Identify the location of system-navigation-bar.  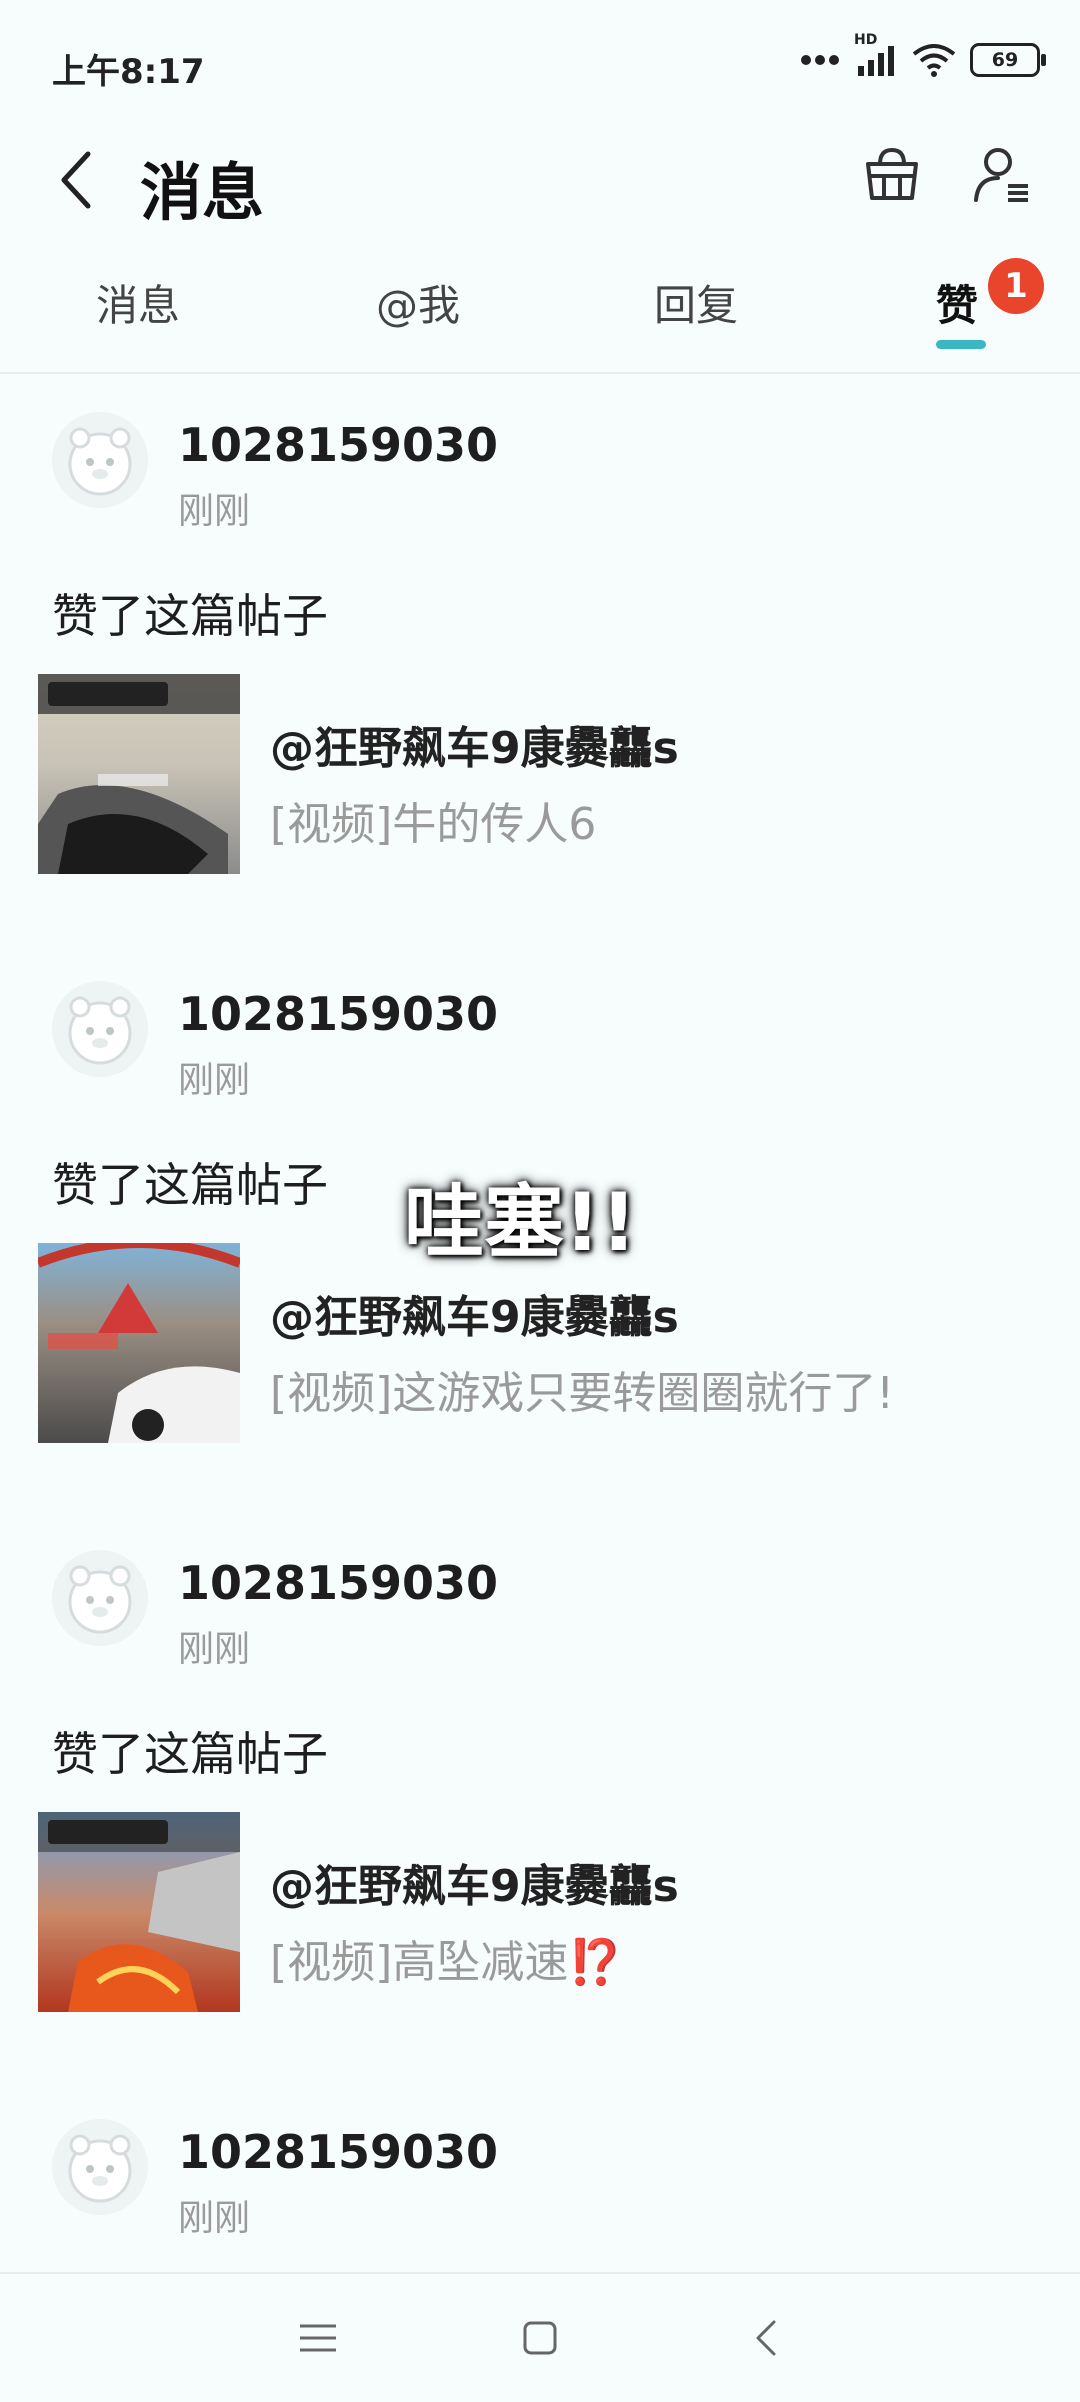
(540, 2337).